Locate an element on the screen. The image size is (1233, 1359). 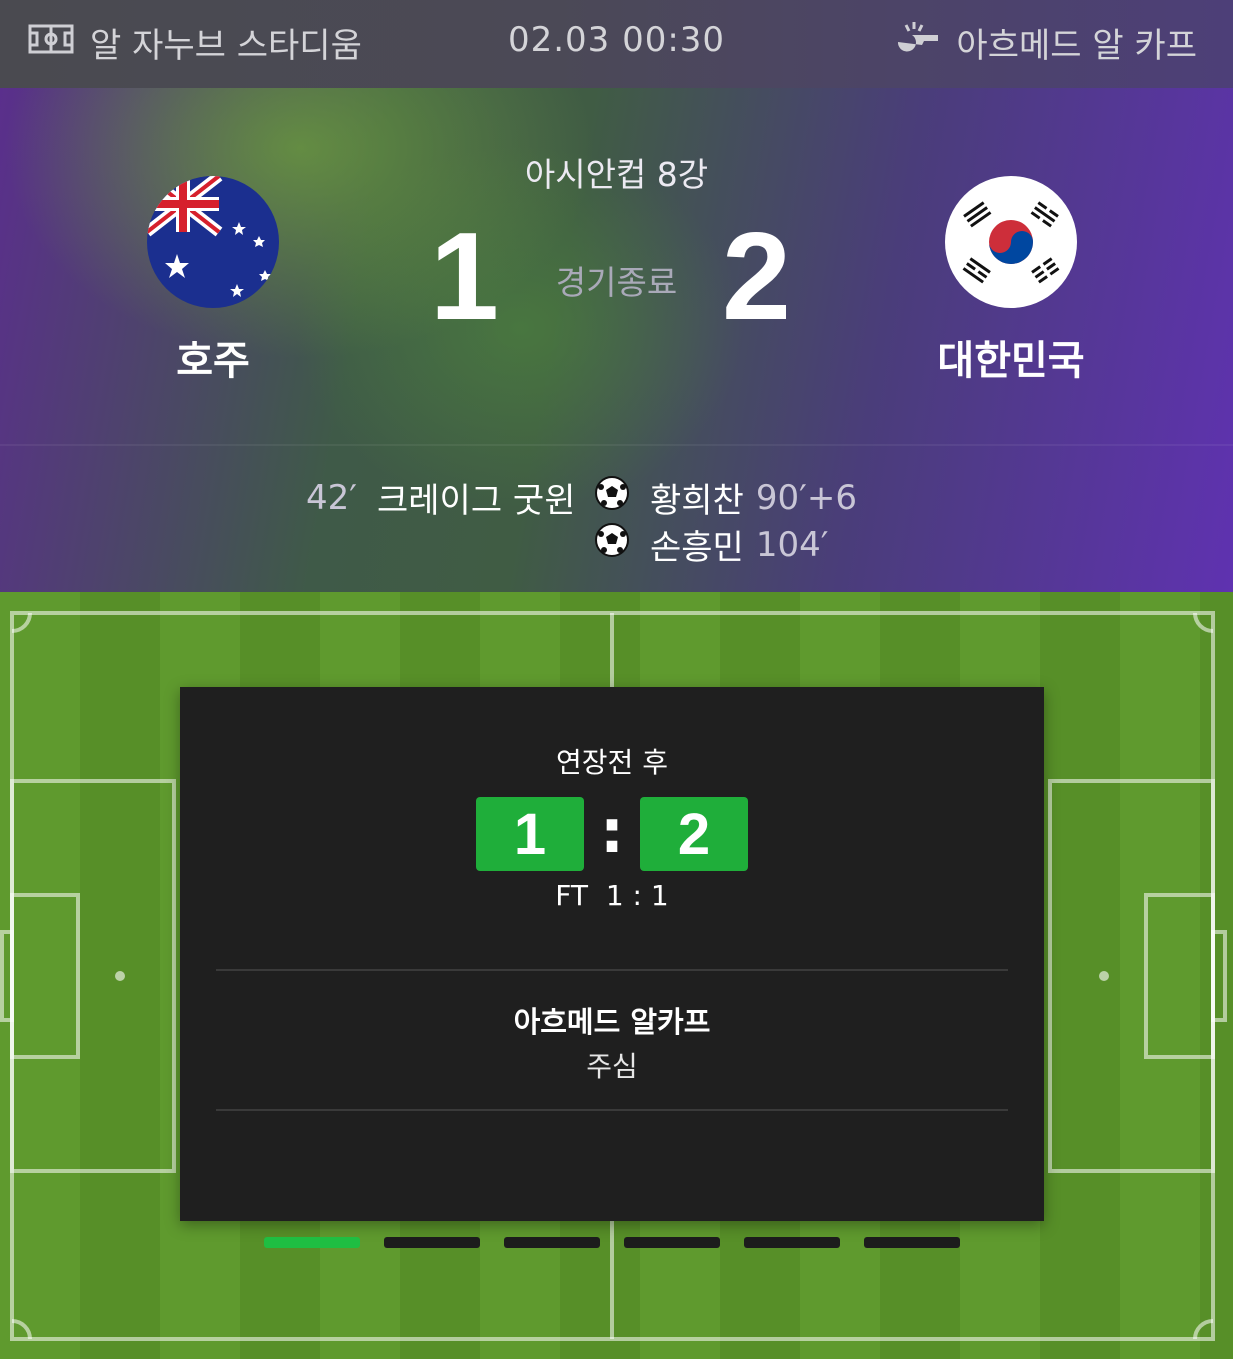
goal-minute: 104′ is located at coordinates (792, 544).